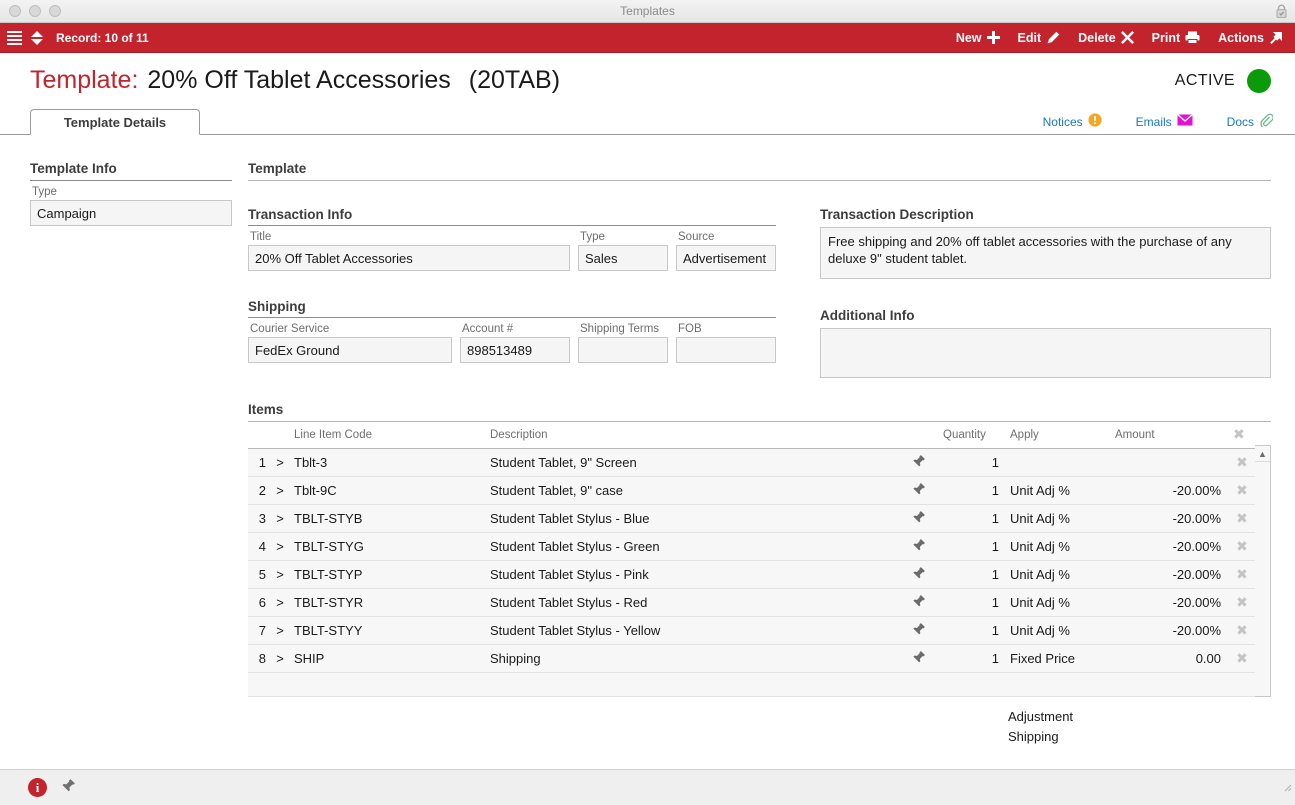  I want to click on row-amount, so click(1170, 462).